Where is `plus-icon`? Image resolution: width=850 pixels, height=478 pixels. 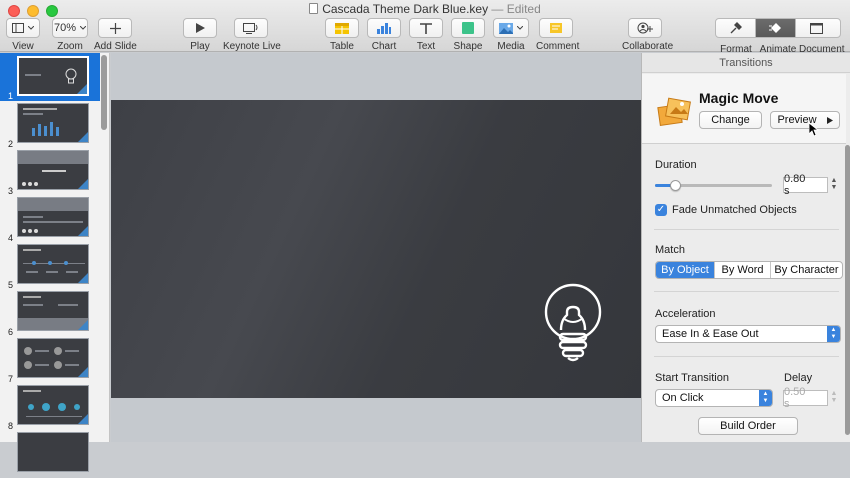
plus-icon is located at coordinates (115, 28).